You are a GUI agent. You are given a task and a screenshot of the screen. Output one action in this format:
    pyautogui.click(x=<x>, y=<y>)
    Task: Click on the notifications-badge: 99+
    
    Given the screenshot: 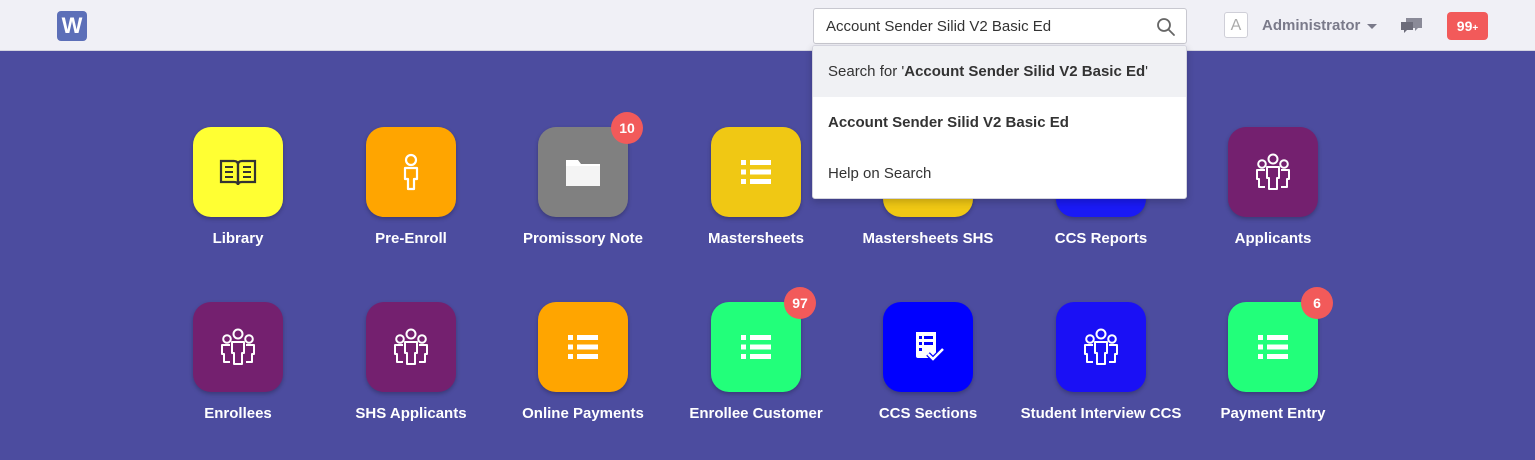 What is the action you would take?
    pyautogui.click(x=1467, y=26)
    